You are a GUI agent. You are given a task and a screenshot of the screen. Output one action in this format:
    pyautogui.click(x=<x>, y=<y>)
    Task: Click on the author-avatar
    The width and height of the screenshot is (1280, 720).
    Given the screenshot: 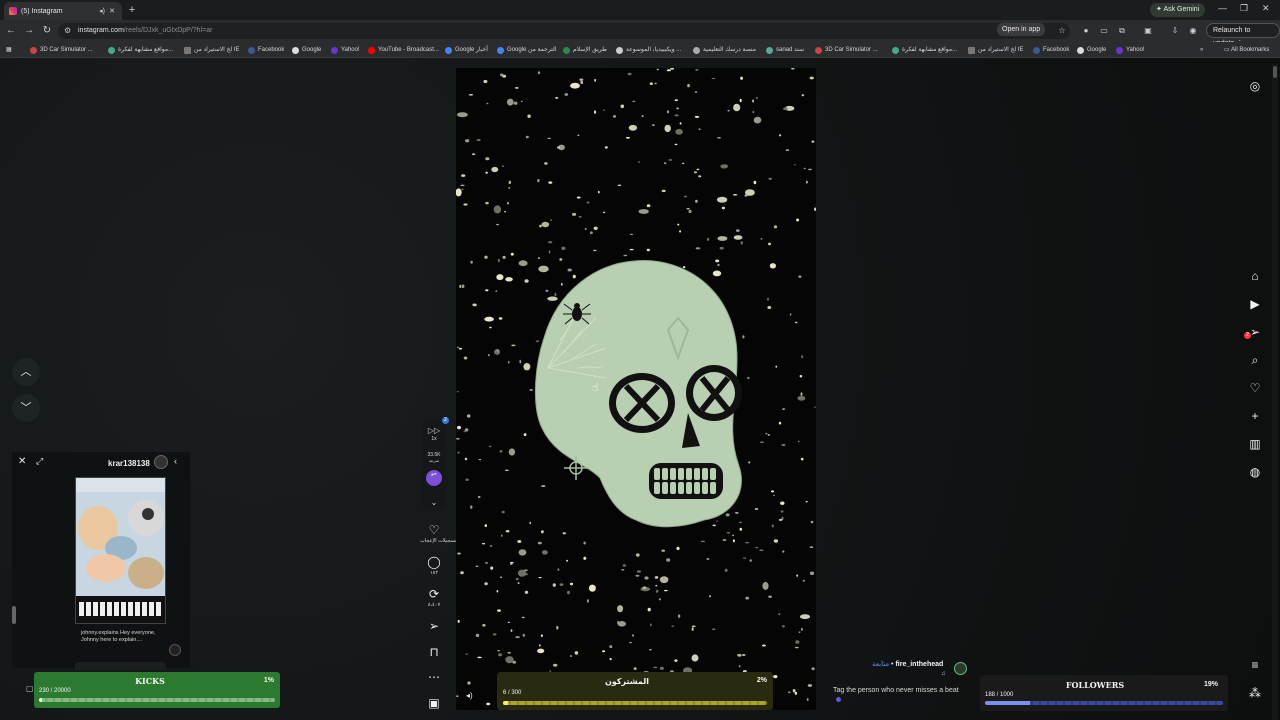 What is the action you would take?
    pyautogui.click(x=960, y=668)
    